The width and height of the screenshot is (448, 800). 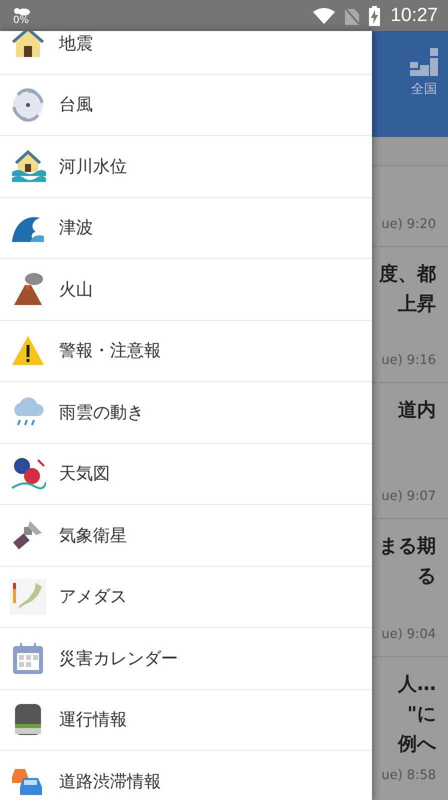 What do you see at coordinates (407, 274) in the screenshot?
I see `news-headline: 度、都` at bounding box center [407, 274].